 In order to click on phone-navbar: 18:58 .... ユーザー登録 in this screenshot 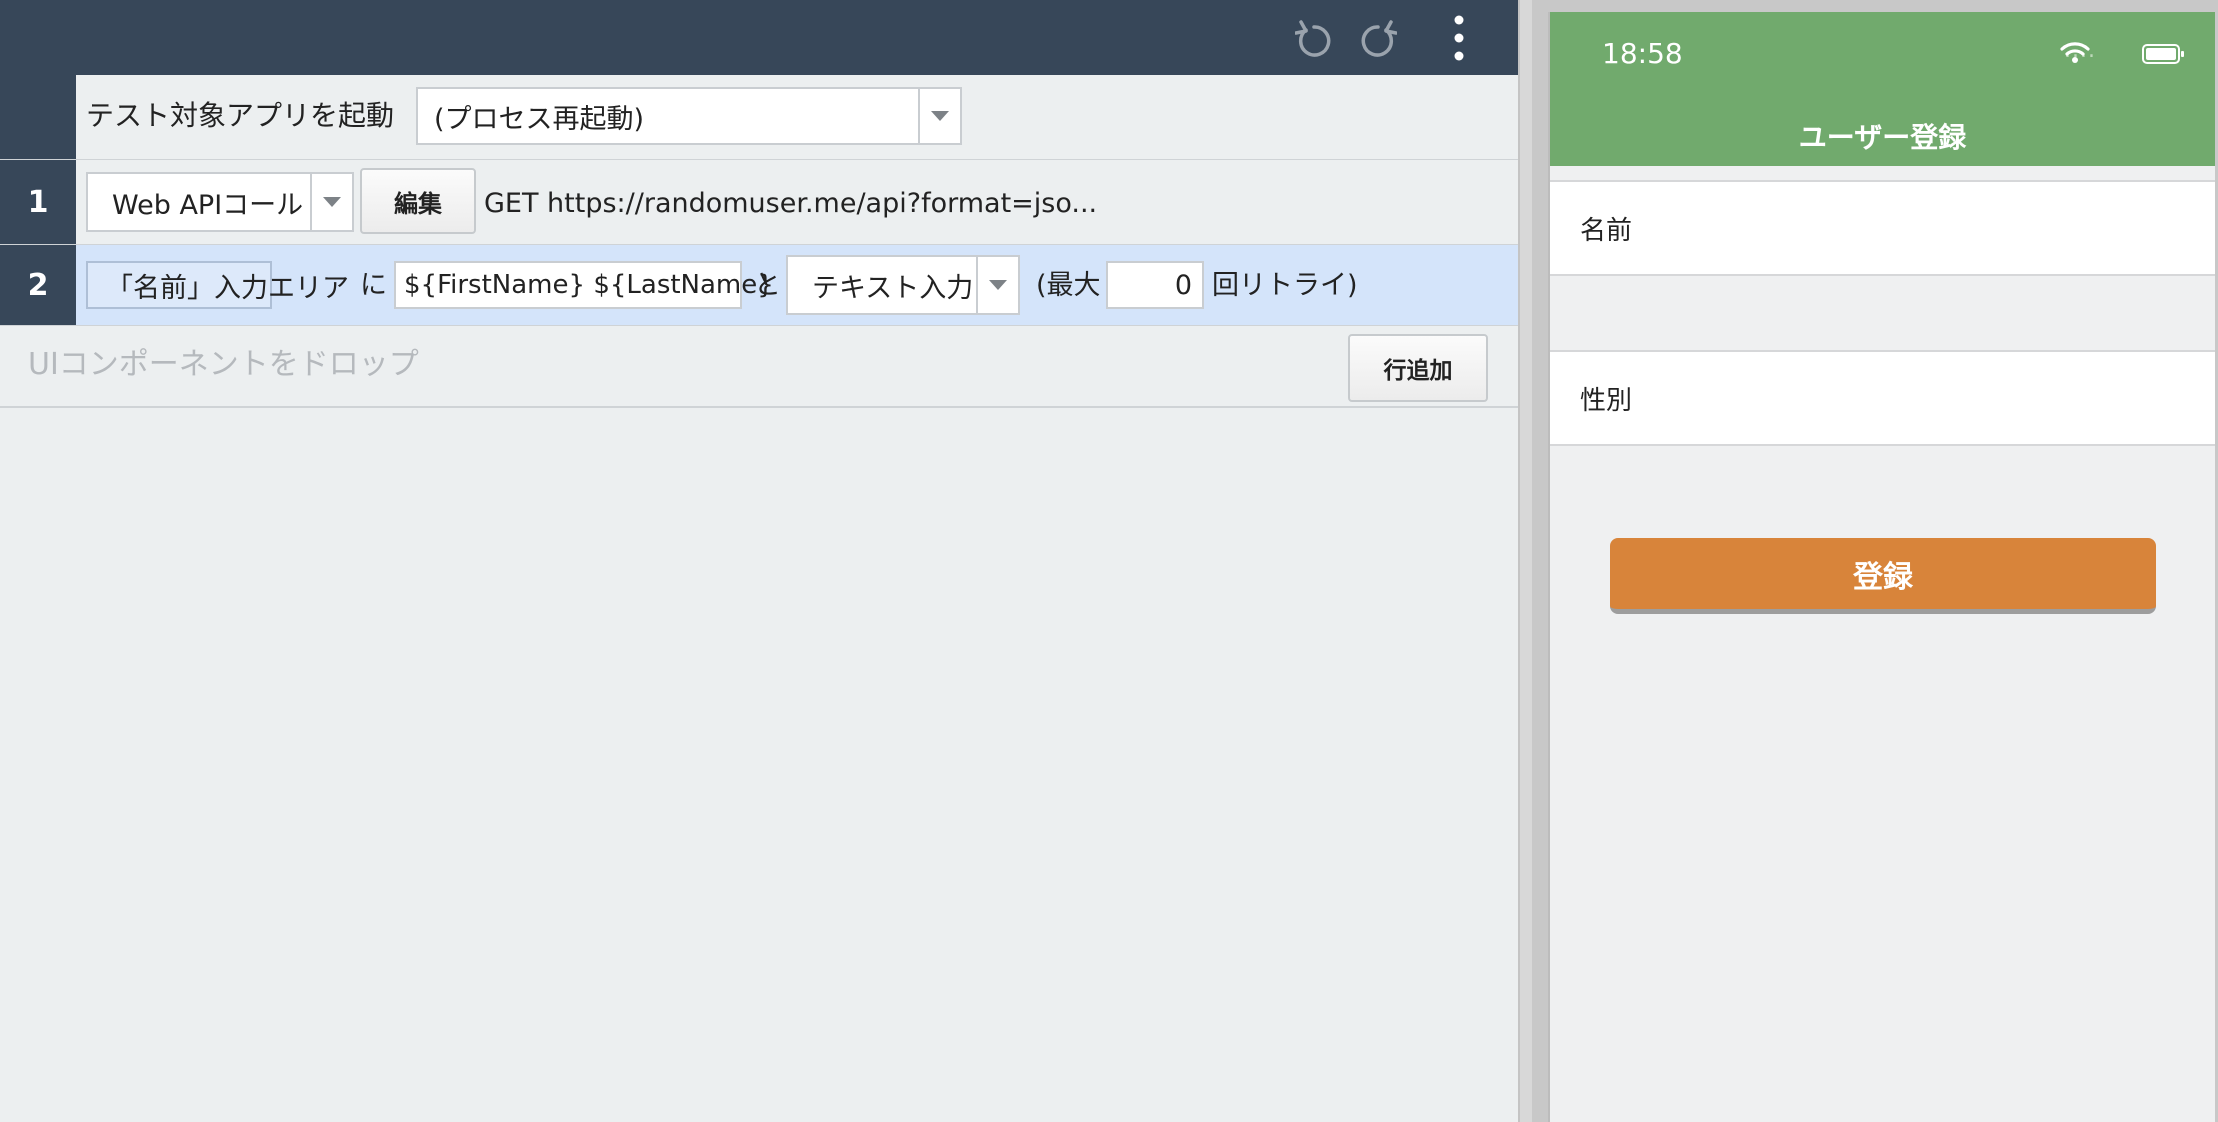, I will do `click(1882, 89)`.